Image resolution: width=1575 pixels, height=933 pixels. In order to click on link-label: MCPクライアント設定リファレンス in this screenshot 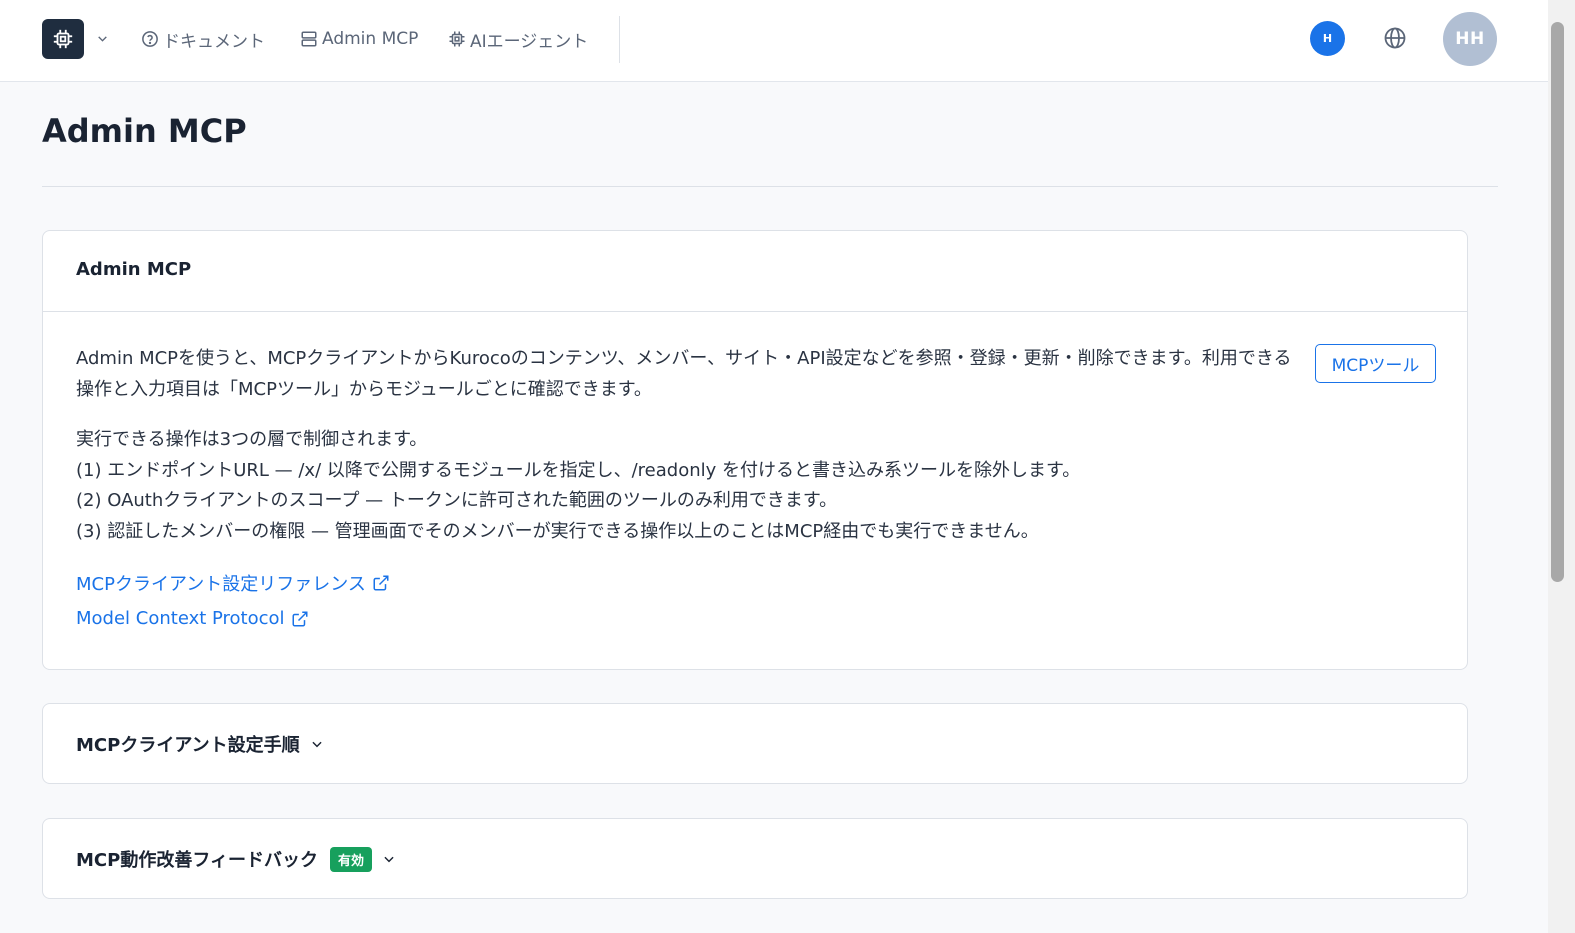, I will do `click(221, 584)`.